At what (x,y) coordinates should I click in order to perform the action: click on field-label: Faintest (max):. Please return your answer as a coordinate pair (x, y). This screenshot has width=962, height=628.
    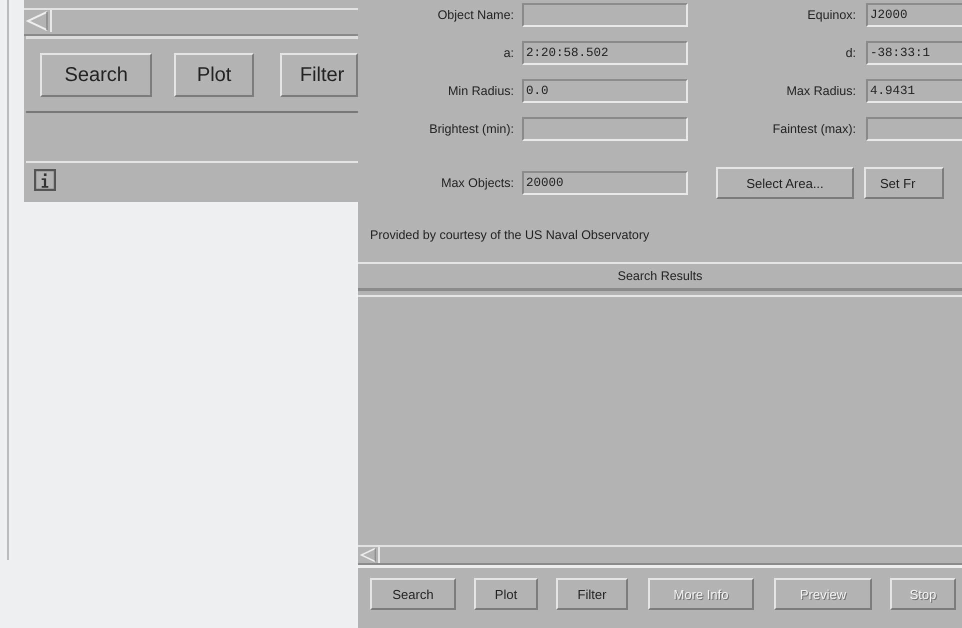
    Looking at the image, I should click on (814, 129).